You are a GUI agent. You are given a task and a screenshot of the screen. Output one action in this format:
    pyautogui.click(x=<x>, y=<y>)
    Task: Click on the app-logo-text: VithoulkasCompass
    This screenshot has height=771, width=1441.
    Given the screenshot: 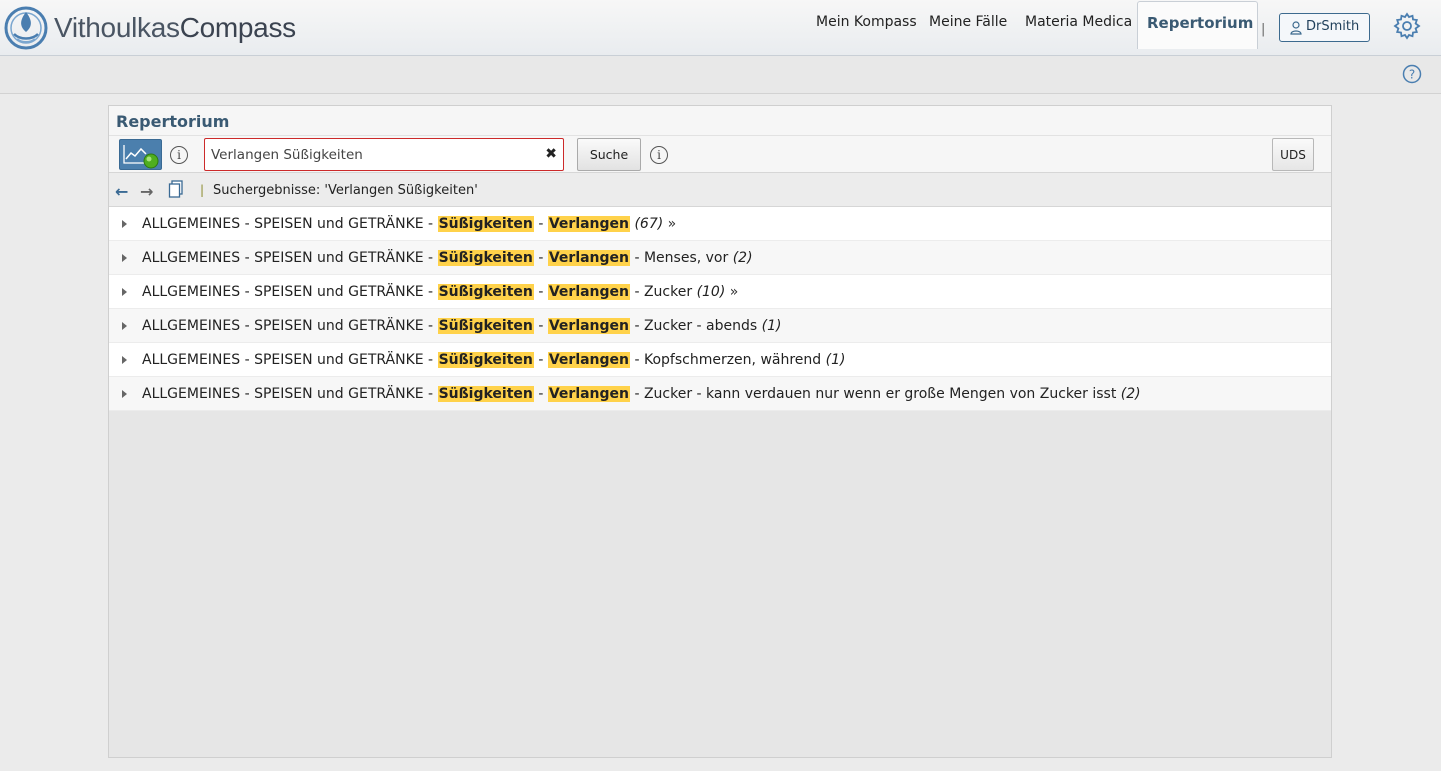 What is the action you would take?
    pyautogui.click(x=175, y=28)
    